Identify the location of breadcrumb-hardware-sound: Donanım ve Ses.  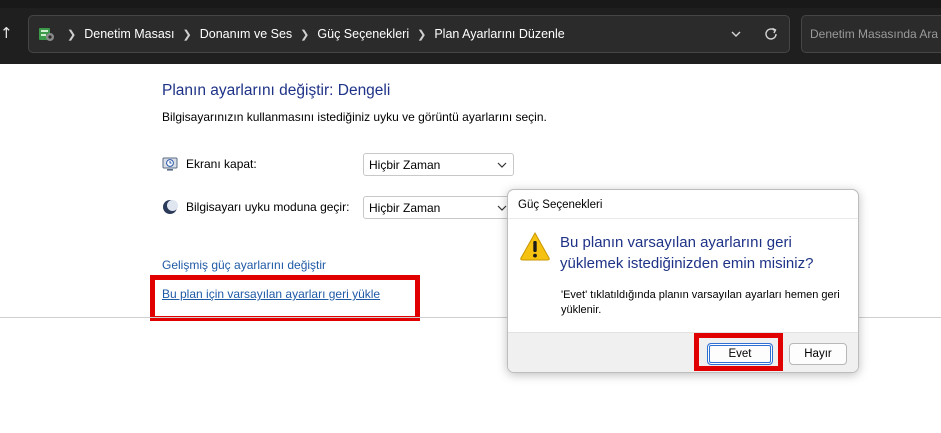
(246, 34).